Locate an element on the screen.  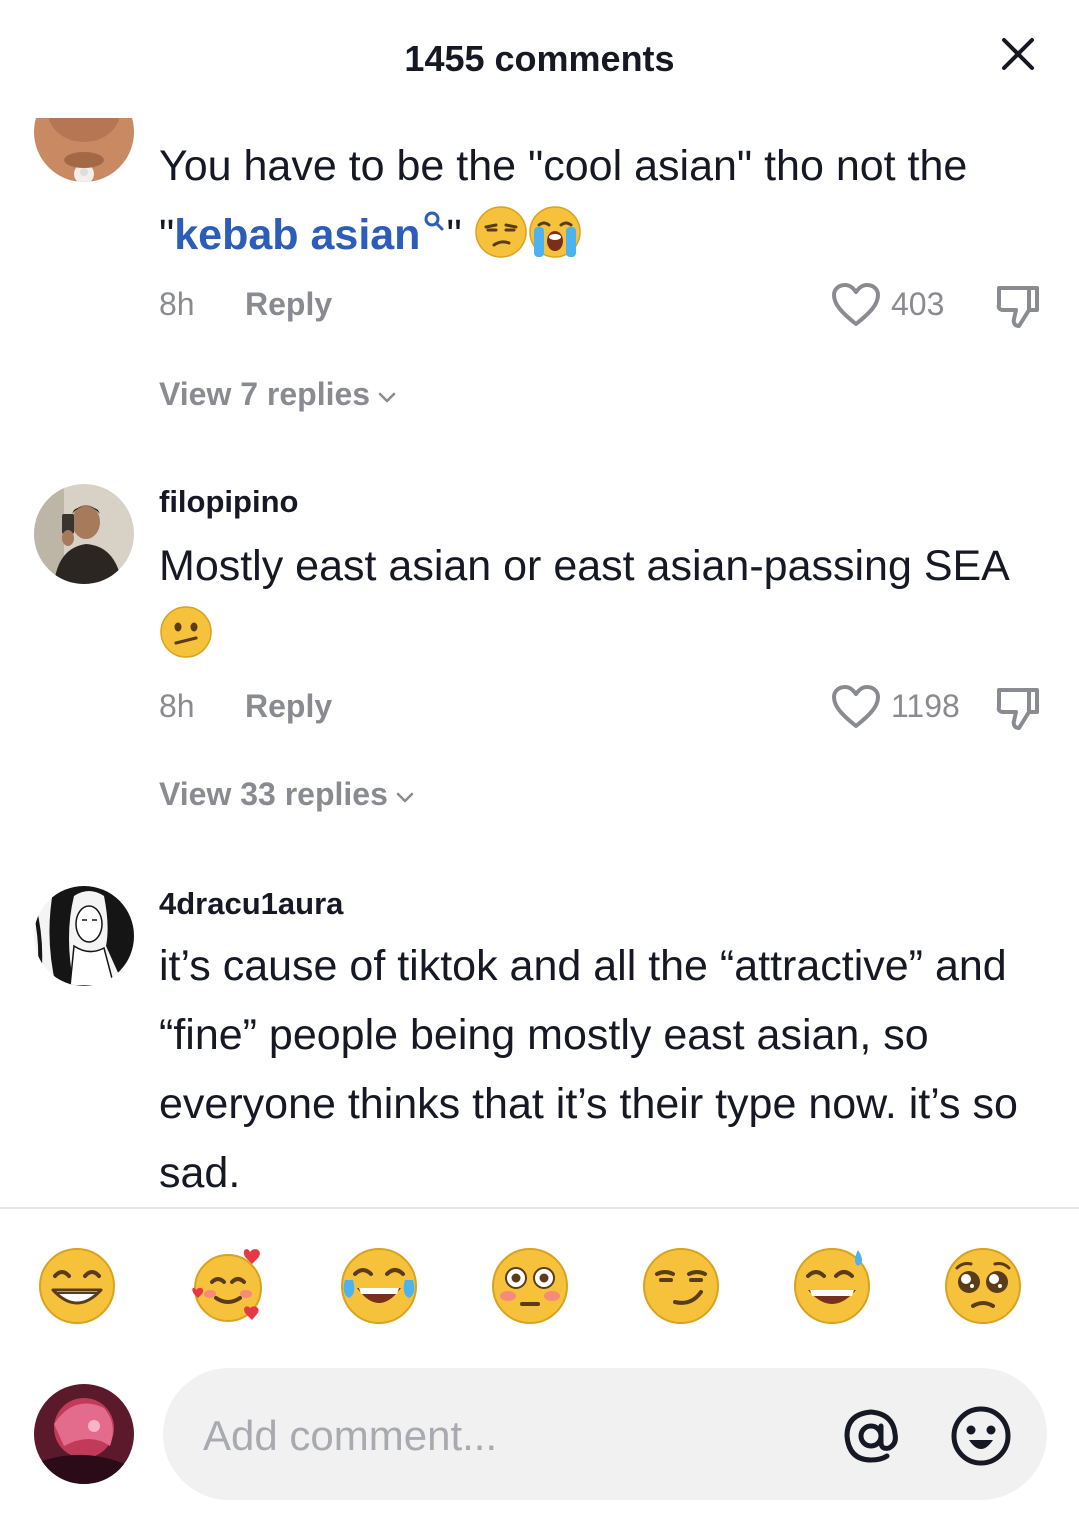
grinning-face-emoji is located at coordinates (77, 1286).